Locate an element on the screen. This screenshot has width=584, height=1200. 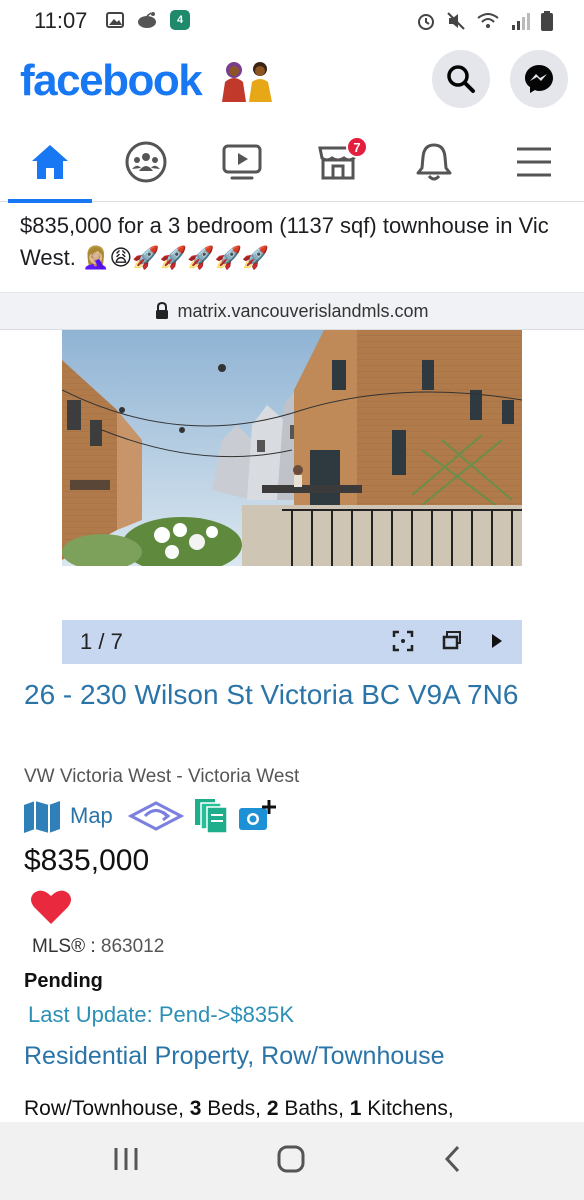
listing-price: $835,000 is located at coordinates (87, 860).